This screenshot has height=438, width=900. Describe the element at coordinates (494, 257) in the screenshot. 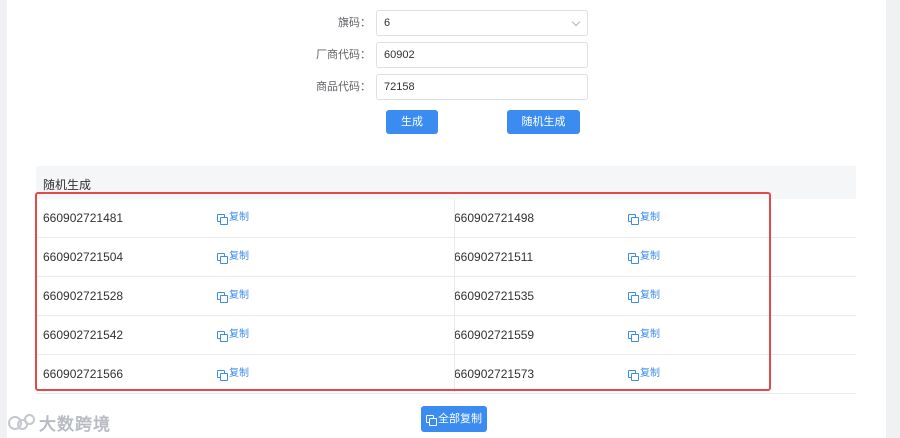

I see `barcode-value: 660902721511` at that location.